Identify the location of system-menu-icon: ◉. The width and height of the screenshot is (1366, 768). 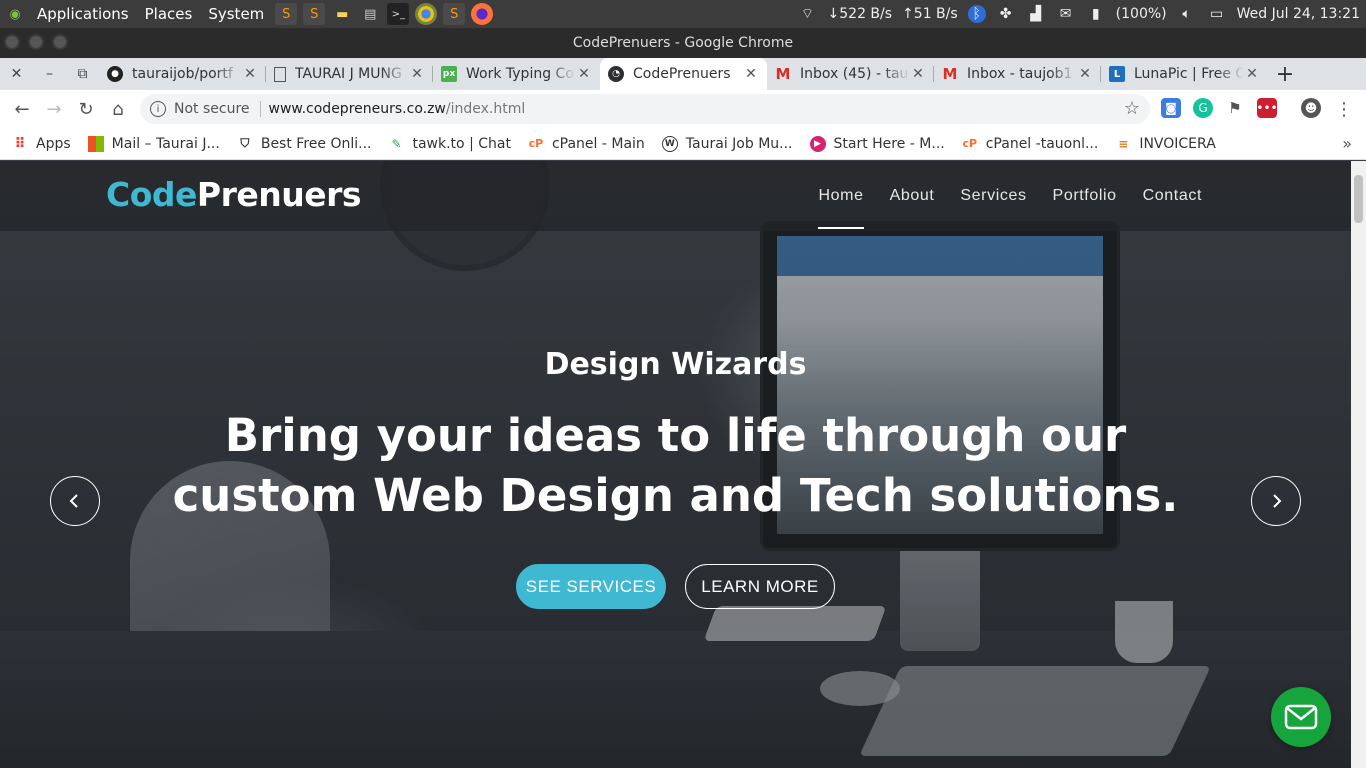
(15, 14).